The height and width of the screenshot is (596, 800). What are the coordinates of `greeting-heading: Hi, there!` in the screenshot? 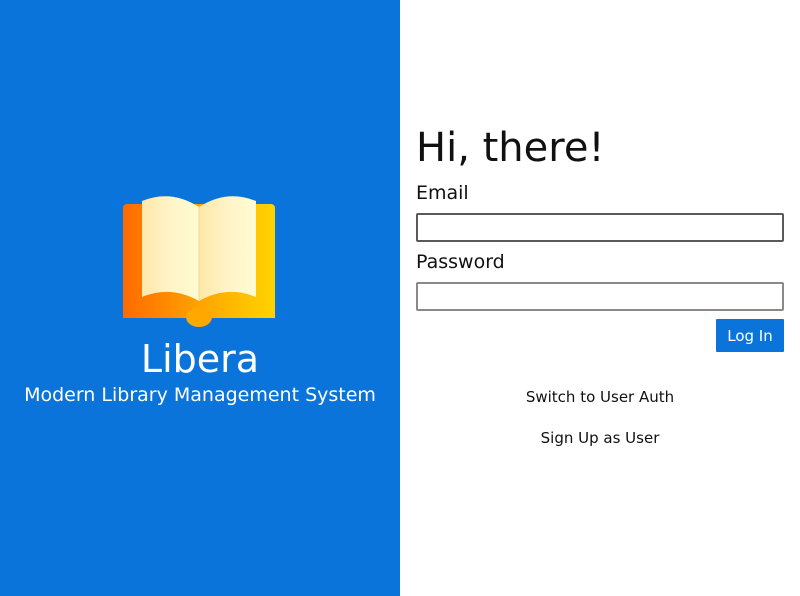 It's located at (510, 148).